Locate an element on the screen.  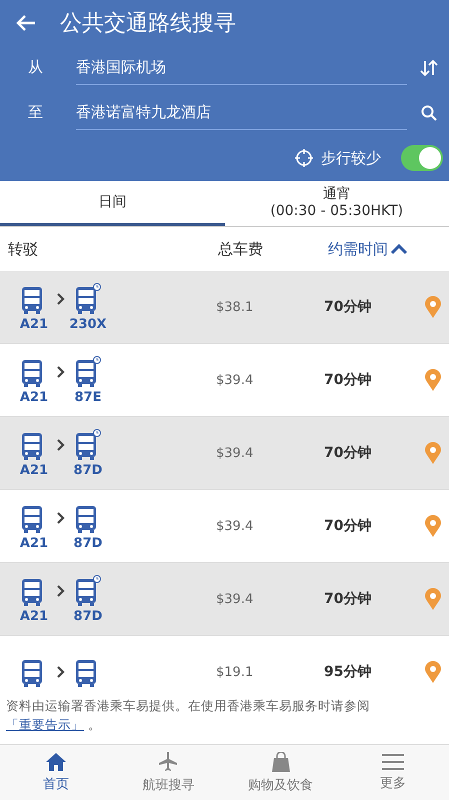
page-title: 公共交通路线搜寻 is located at coordinates (148, 24).